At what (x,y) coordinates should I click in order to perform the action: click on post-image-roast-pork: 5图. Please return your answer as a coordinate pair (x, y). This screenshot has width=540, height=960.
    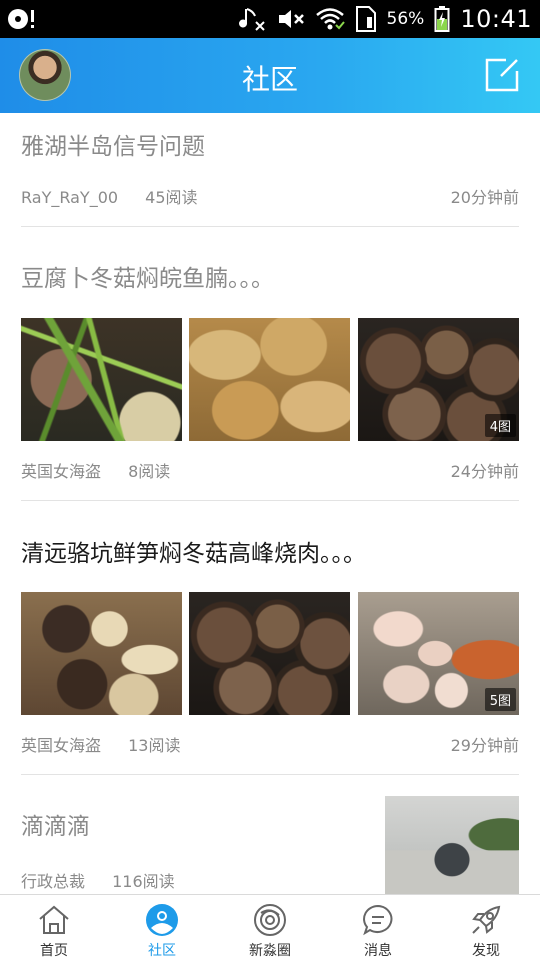
    Looking at the image, I should click on (438, 653).